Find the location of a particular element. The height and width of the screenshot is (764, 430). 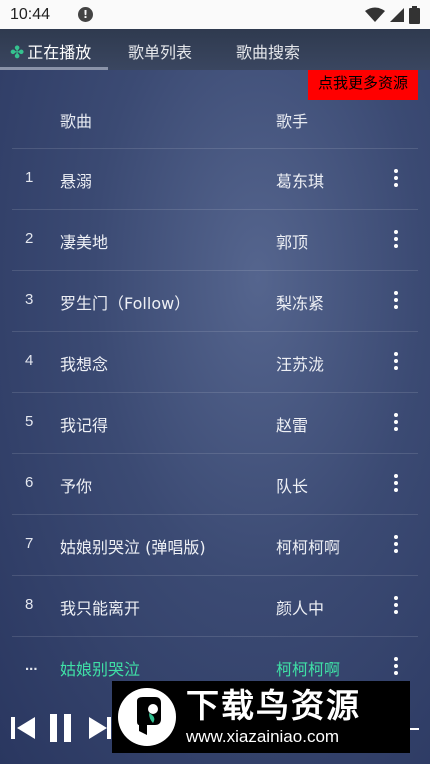

row-number: 3 is located at coordinates (29, 299).